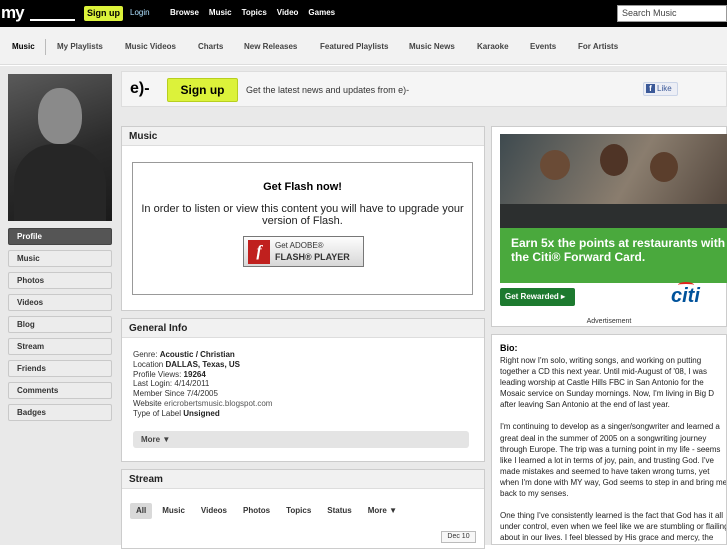 The width and height of the screenshot is (727, 549). What do you see at coordinates (45, 47) in the screenshot?
I see `subnav-divider` at bounding box center [45, 47].